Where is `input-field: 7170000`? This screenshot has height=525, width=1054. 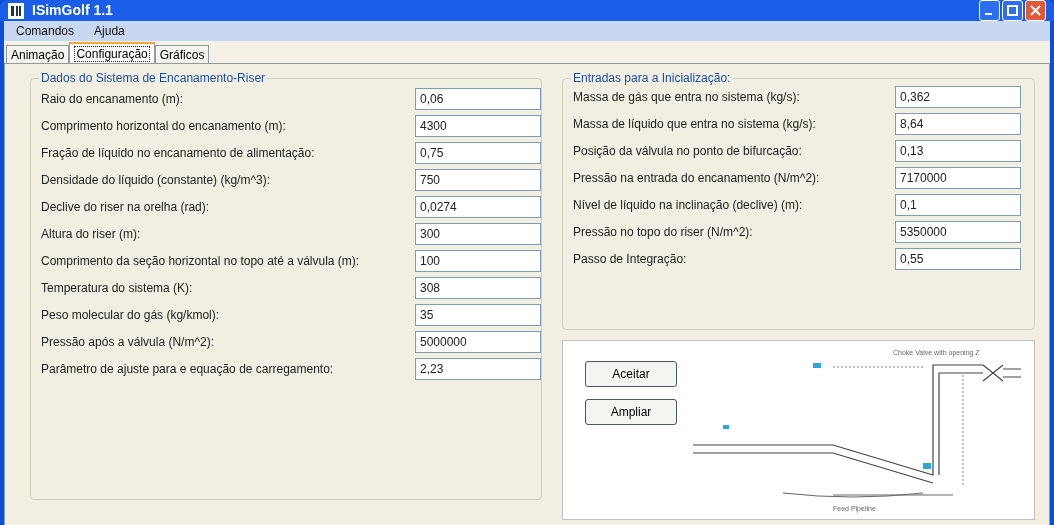
input-field: 7170000 is located at coordinates (958, 177).